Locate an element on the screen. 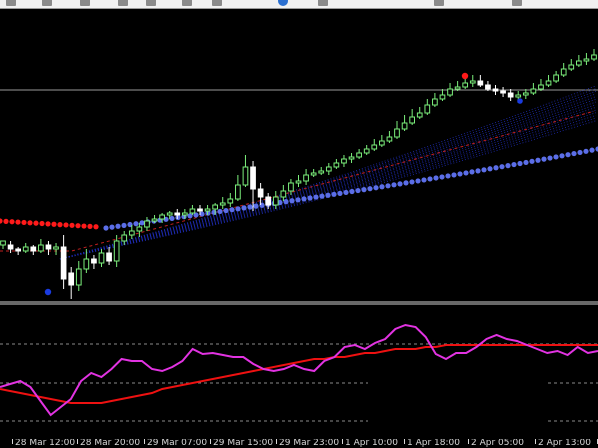 This screenshot has height=448, width=598. globe-icon is located at coordinates (283, 3).